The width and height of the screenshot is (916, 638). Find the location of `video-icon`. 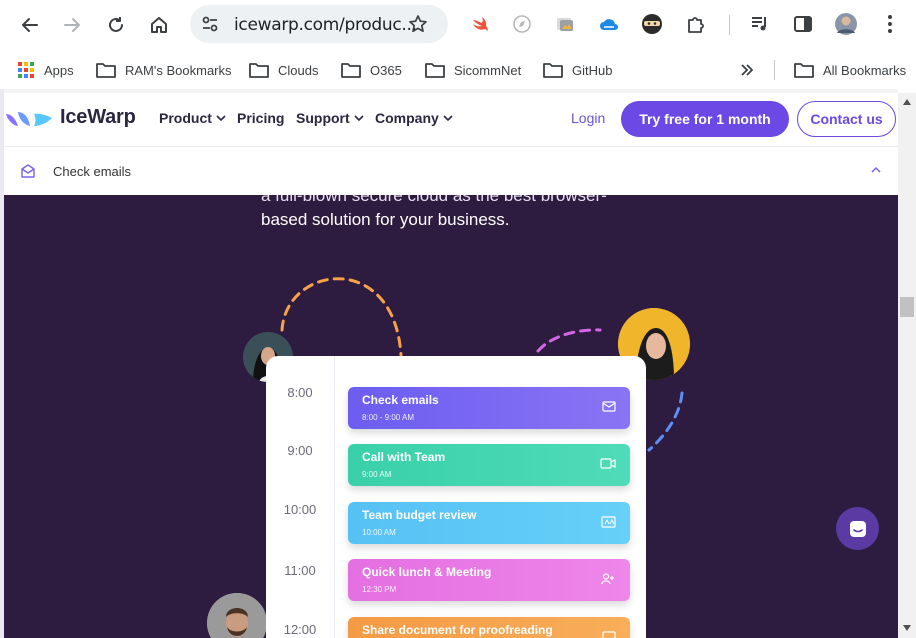

video-icon is located at coordinates (608, 463).